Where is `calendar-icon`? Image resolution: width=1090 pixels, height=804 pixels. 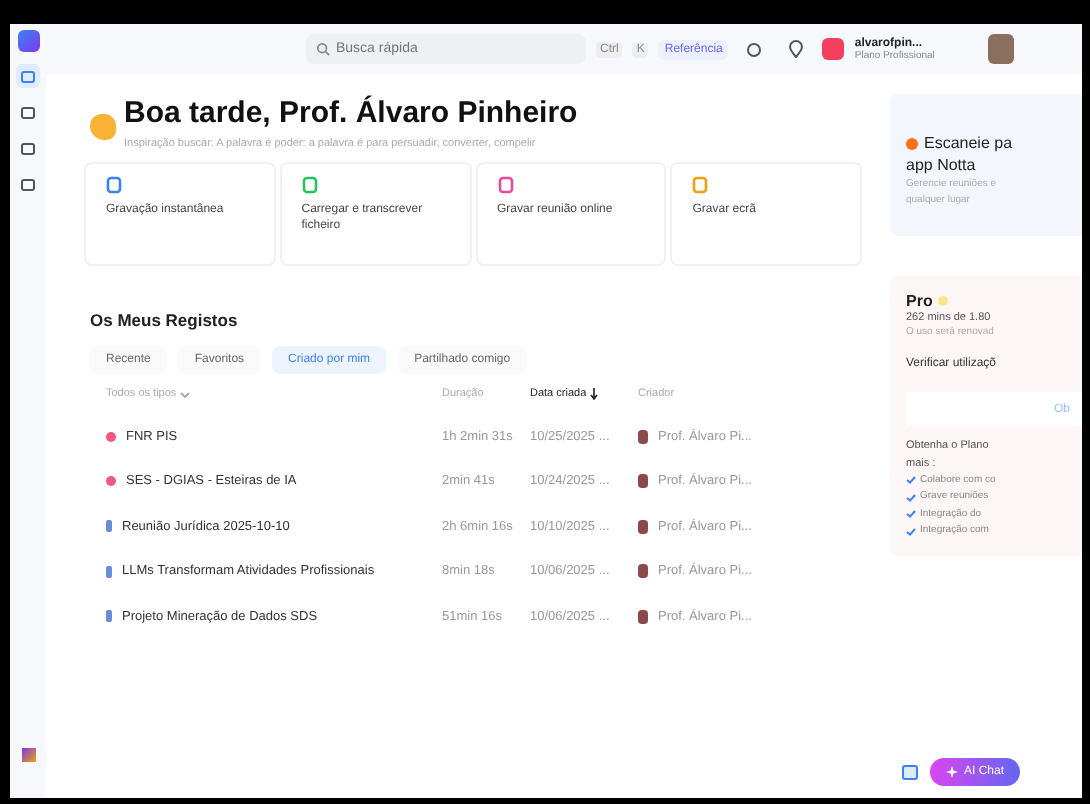 calendar-icon is located at coordinates (910, 772).